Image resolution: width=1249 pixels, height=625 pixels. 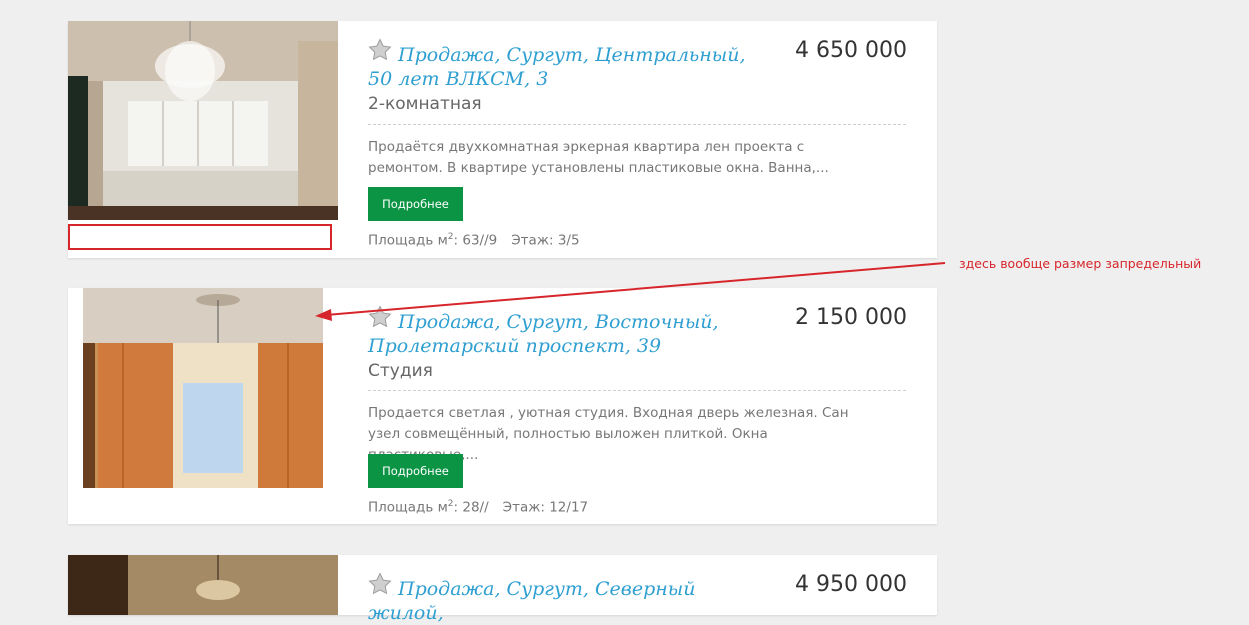 I want to click on listing-price: 4 650 000, so click(x=851, y=50).